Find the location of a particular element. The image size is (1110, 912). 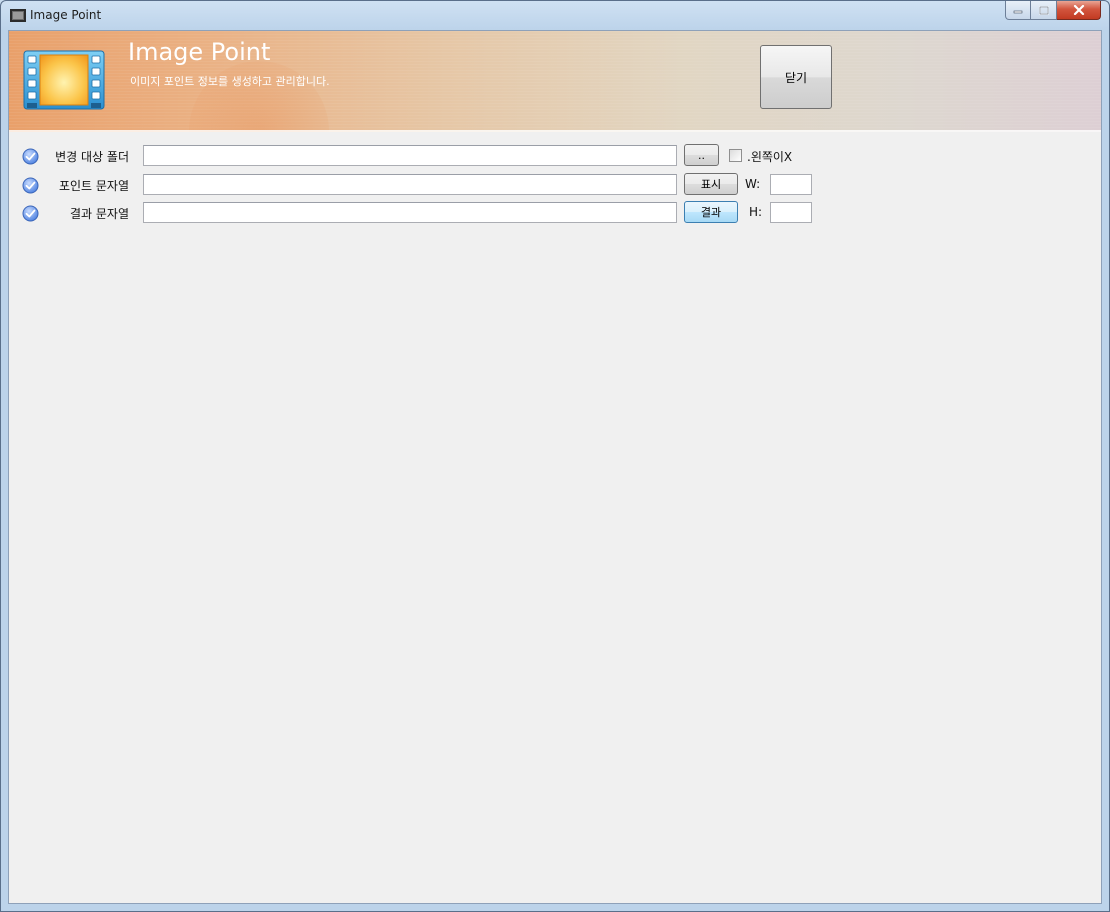

maximize-button is located at coordinates (1044, 10).